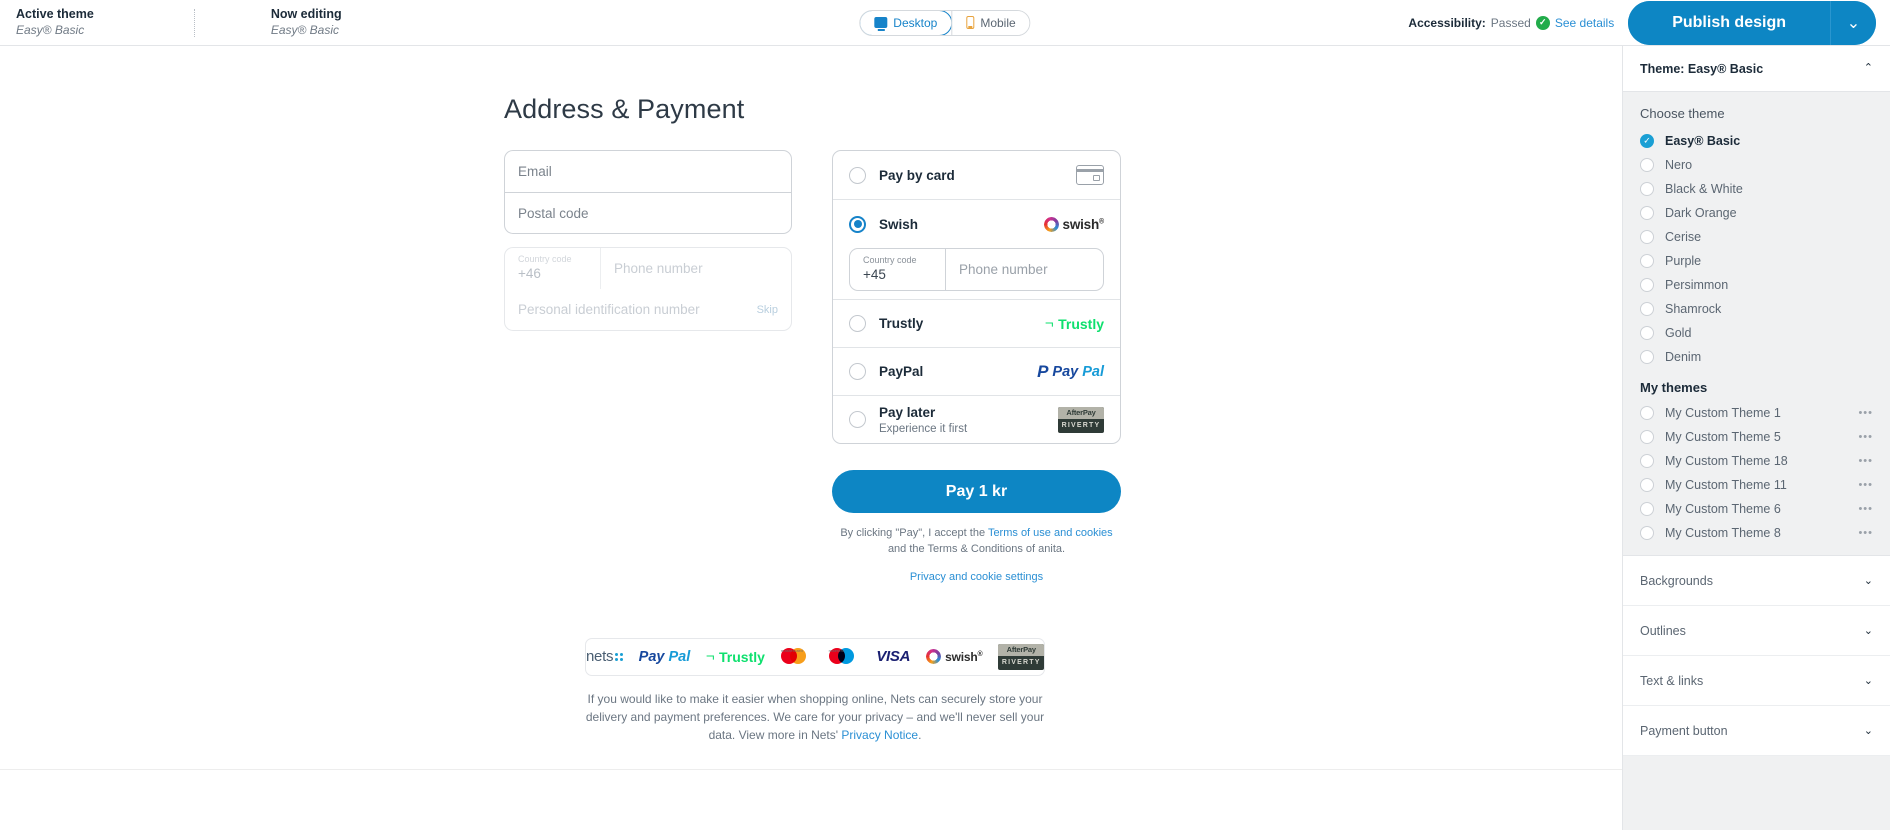  I want to click on active-theme-value: Easy® Basic, so click(50, 29).